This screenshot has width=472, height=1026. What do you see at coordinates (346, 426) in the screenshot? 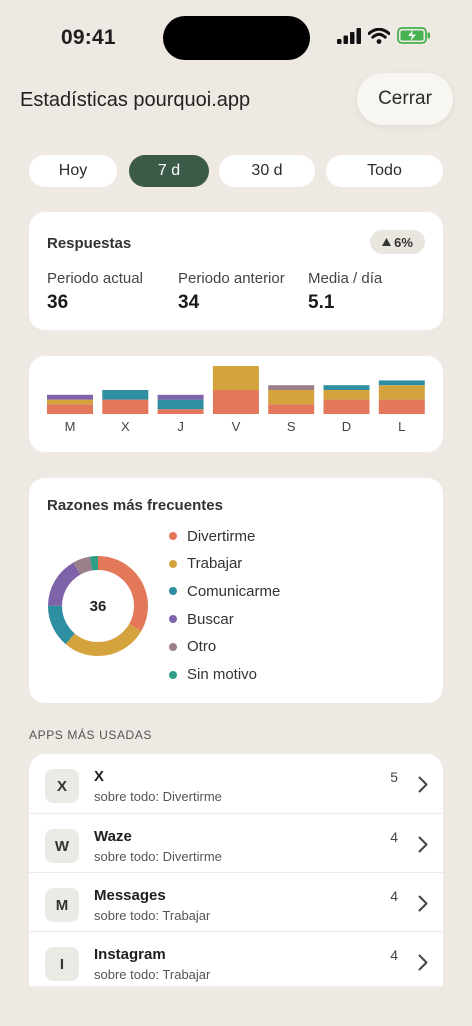
I see `bar-day-label: D` at bounding box center [346, 426].